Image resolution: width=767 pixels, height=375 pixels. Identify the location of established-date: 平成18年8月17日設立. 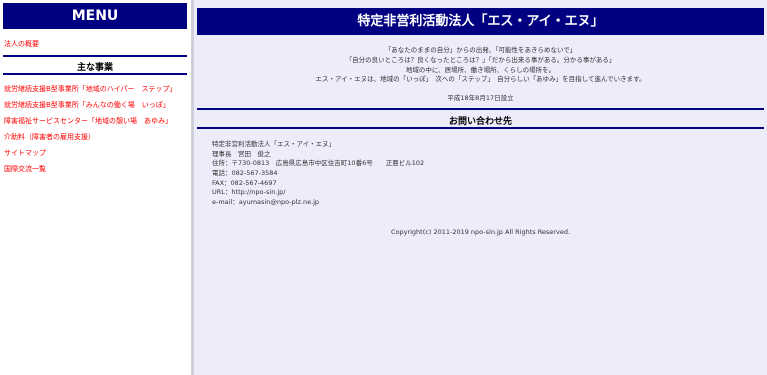
(480, 98).